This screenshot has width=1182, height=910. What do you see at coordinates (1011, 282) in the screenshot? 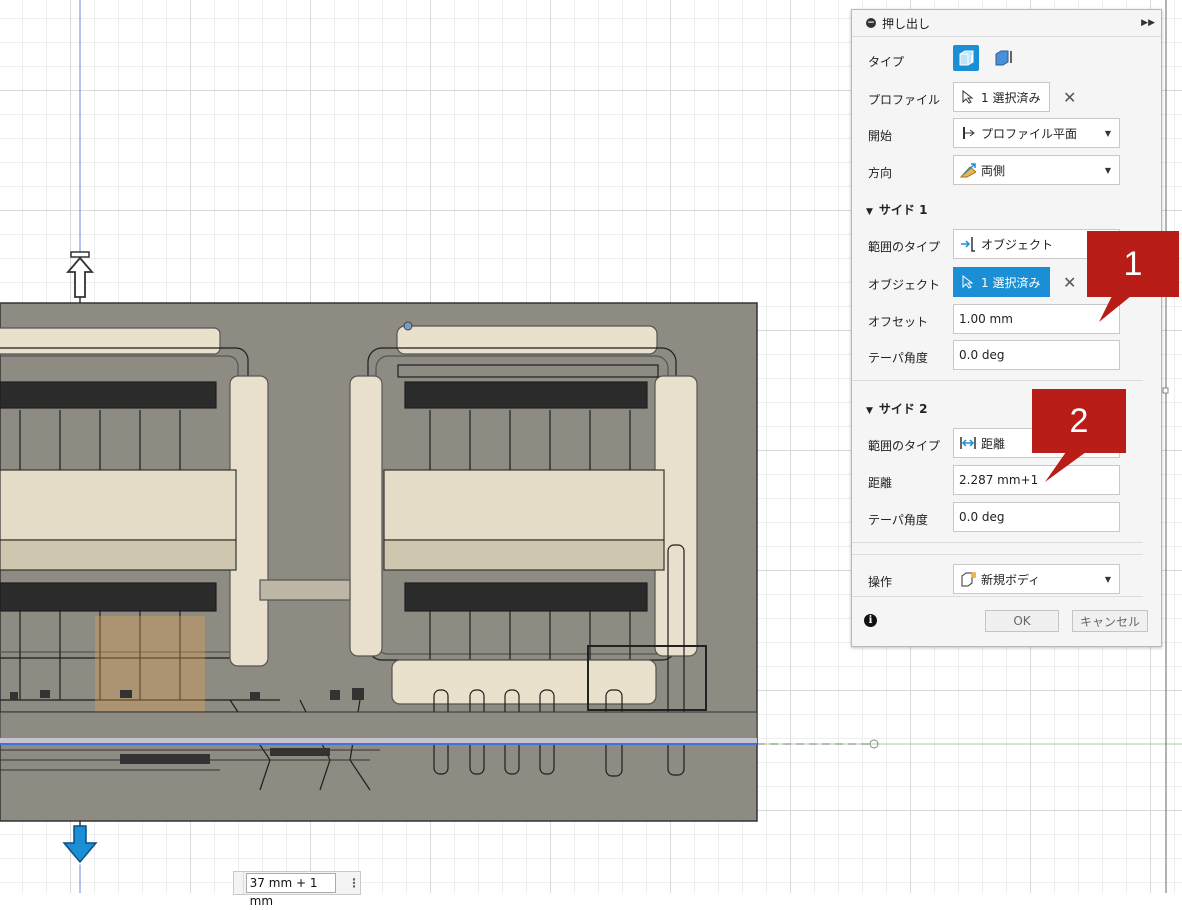
I see `side1-object-value: 1 選択済み` at bounding box center [1011, 282].